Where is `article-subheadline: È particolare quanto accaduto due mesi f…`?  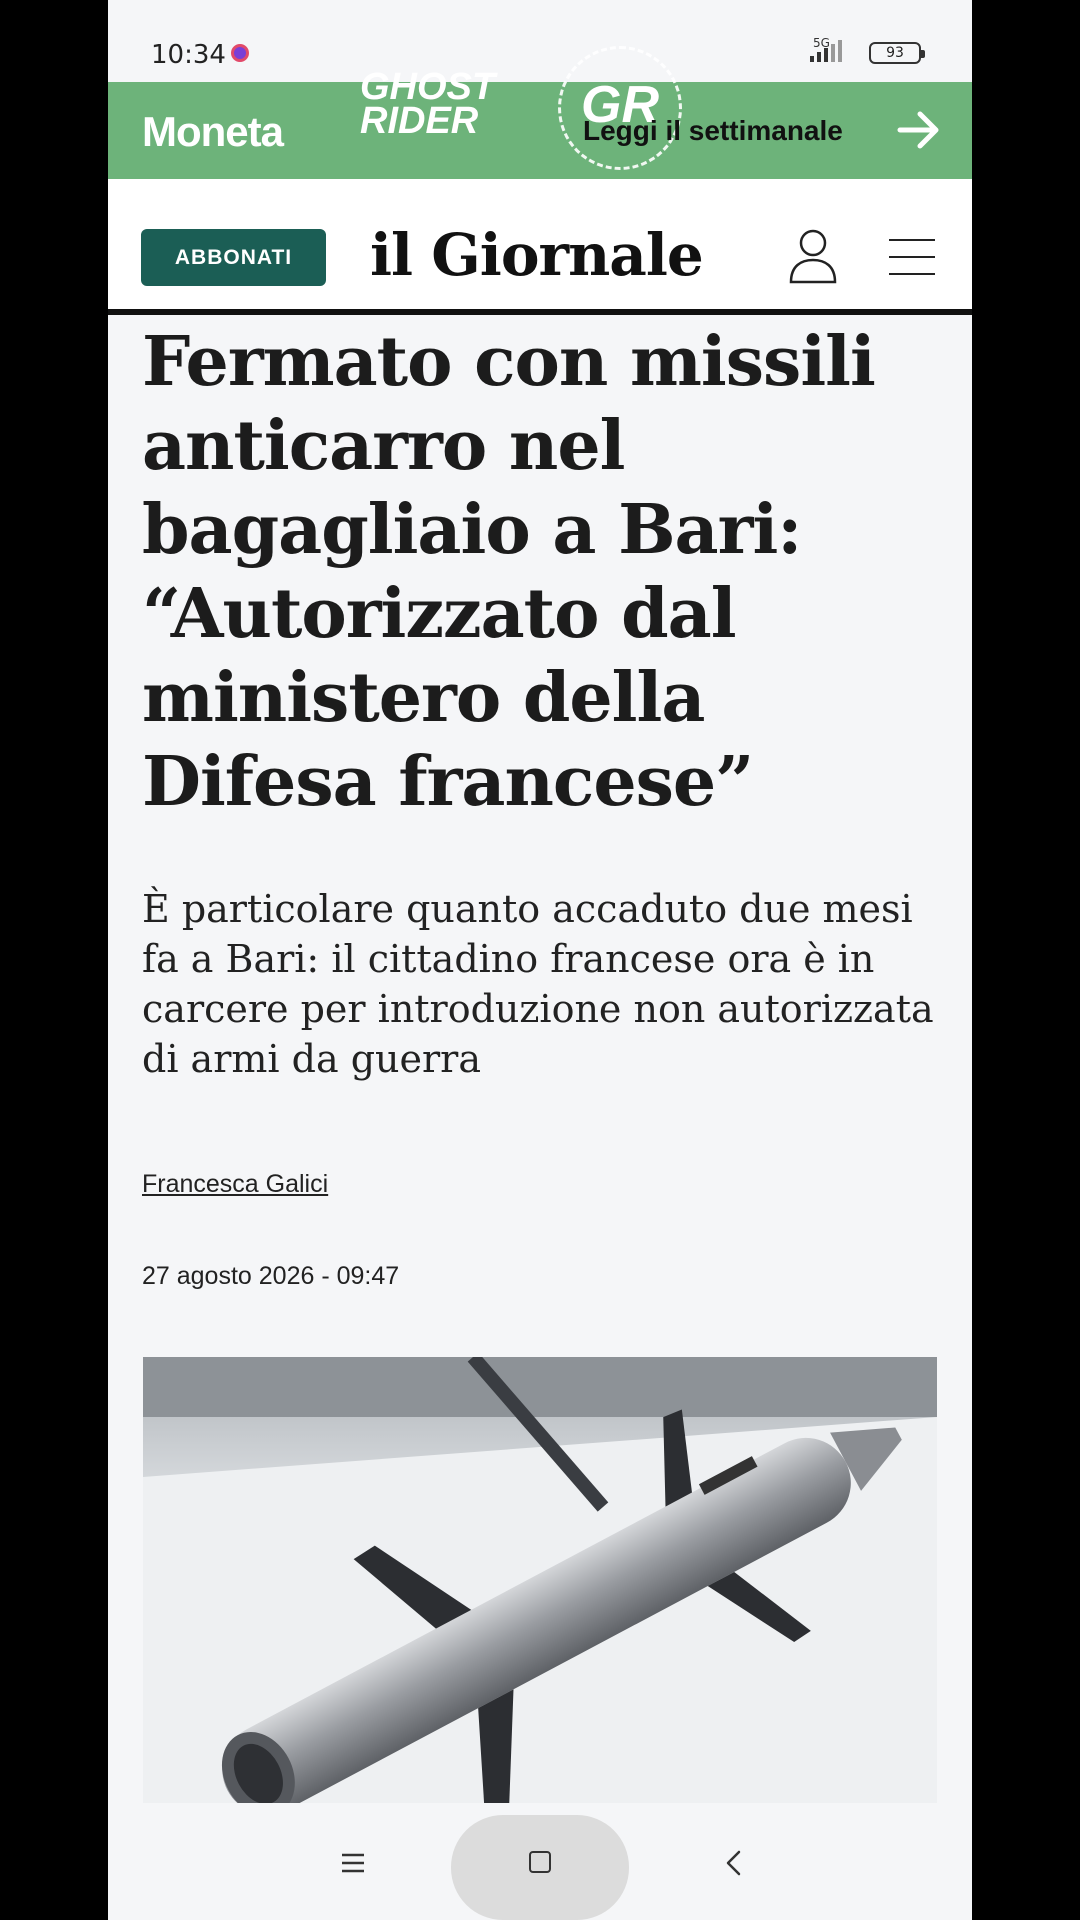
article-subheadline: È particolare quanto accaduto due mesi f… is located at coordinates (538, 984).